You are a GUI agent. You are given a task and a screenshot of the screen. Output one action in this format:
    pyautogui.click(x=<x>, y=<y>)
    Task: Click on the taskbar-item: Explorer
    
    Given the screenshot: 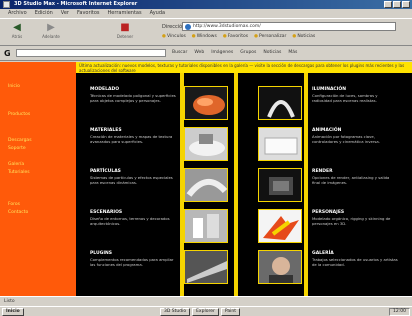 What is the action you would take?
    pyautogui.click(x=205, y=312)
    